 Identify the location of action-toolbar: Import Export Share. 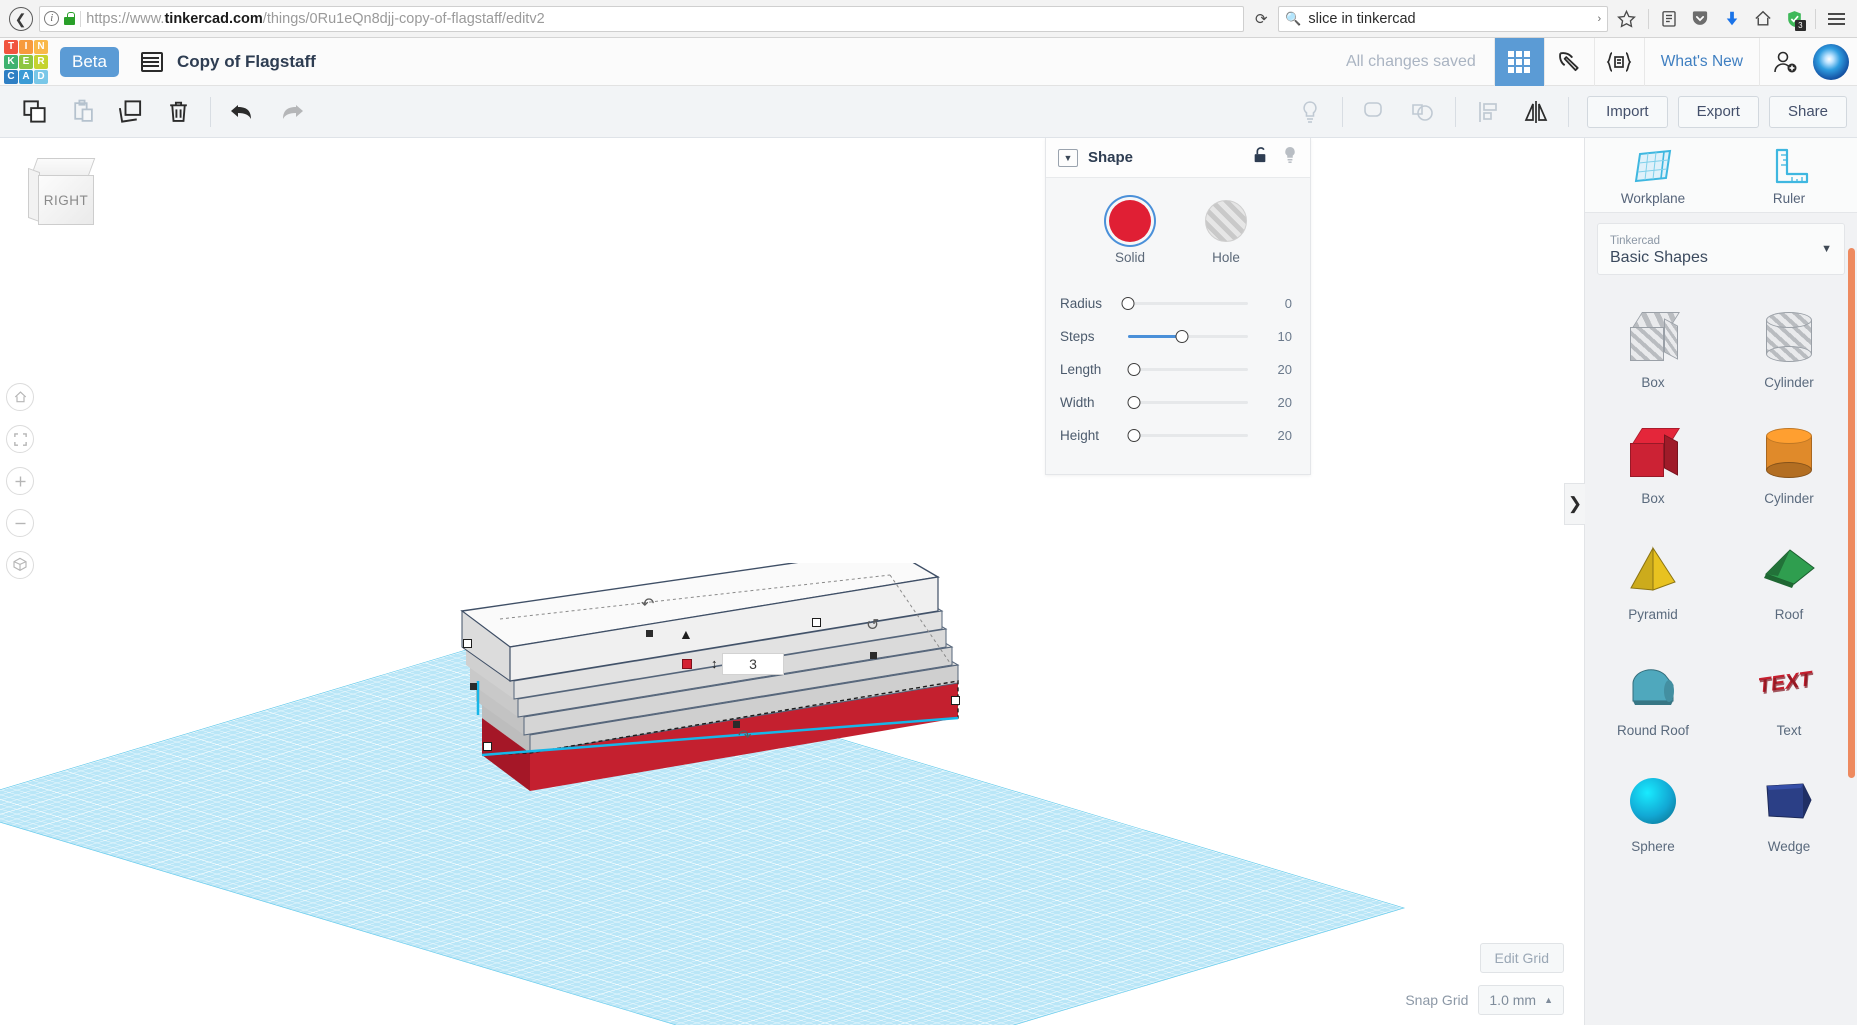
(928, 112).